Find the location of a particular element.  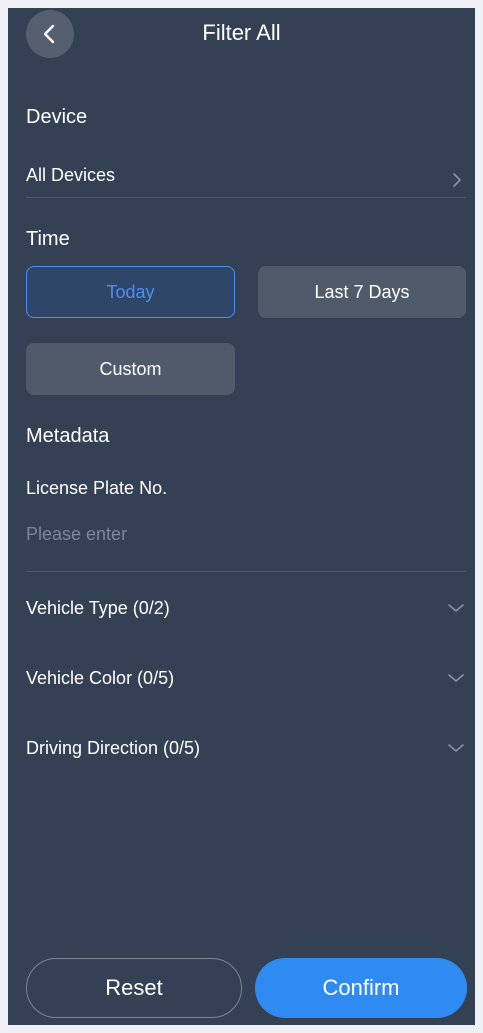

header: Filter All is located at coordinates (241, 33).